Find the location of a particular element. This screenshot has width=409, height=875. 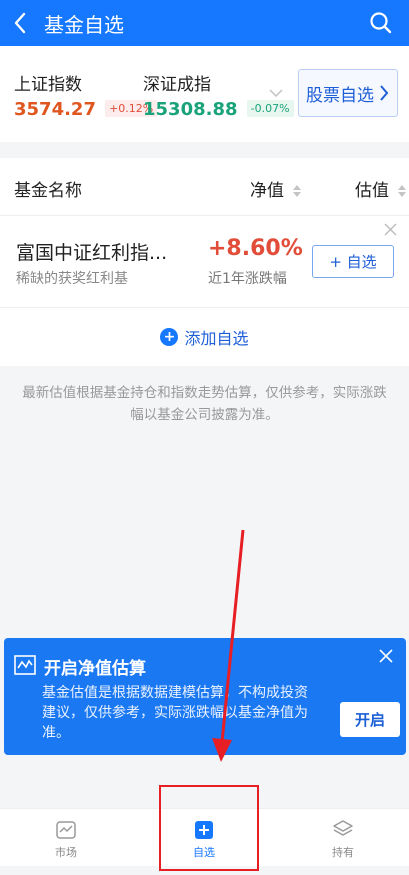

column-estimate: 估值 is located at coordinates (381, 188).